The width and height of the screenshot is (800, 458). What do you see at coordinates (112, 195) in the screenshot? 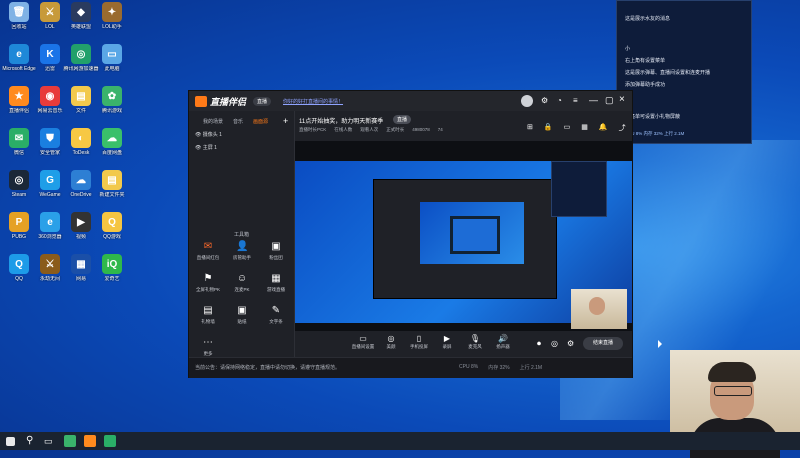
I see `desktop-icon-label: 新建文件夹` at bounding box center [112, 195].